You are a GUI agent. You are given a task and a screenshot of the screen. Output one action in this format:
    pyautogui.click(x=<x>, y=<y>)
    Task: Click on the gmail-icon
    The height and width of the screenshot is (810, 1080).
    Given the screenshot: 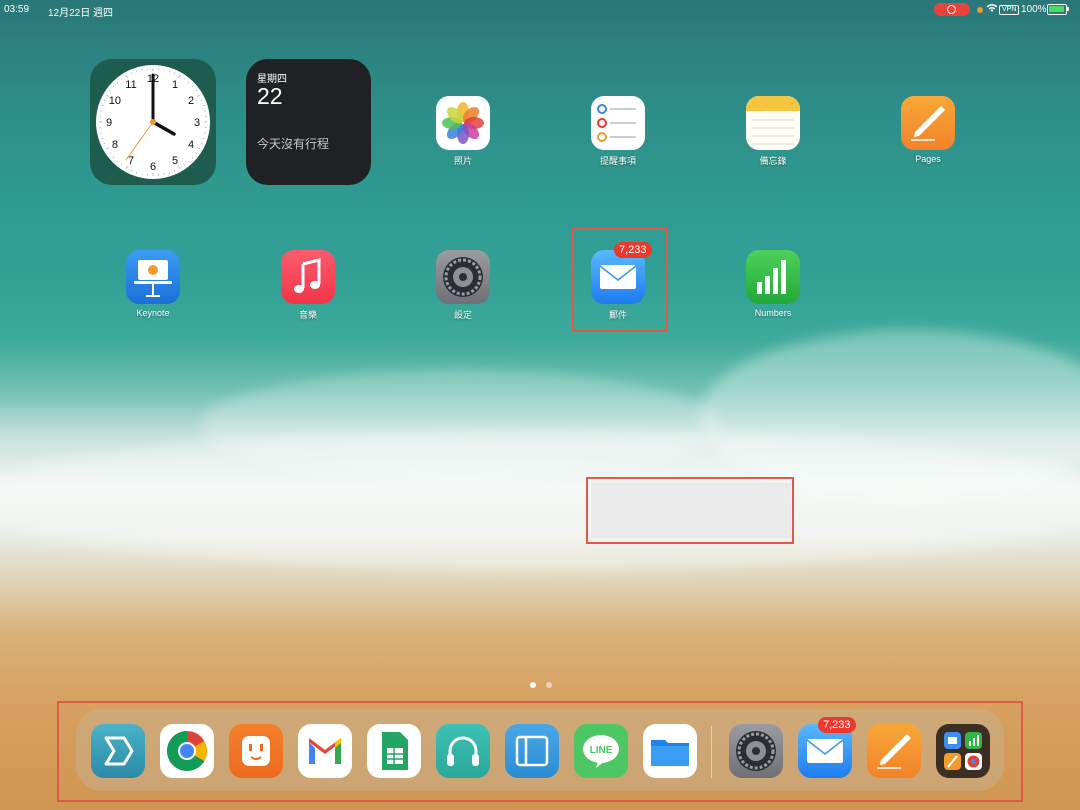 What is the action you would take?
    pyautogui.click(x=325, y=751)
    